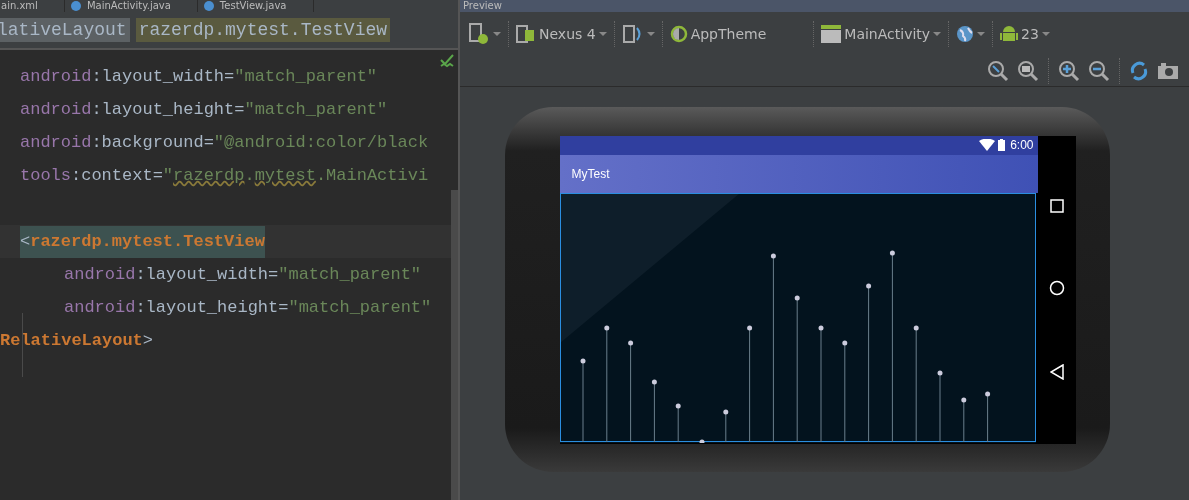 The height and width of the screenshot is (500, 1189). I want to click on globe-icon, so click(965, 34).